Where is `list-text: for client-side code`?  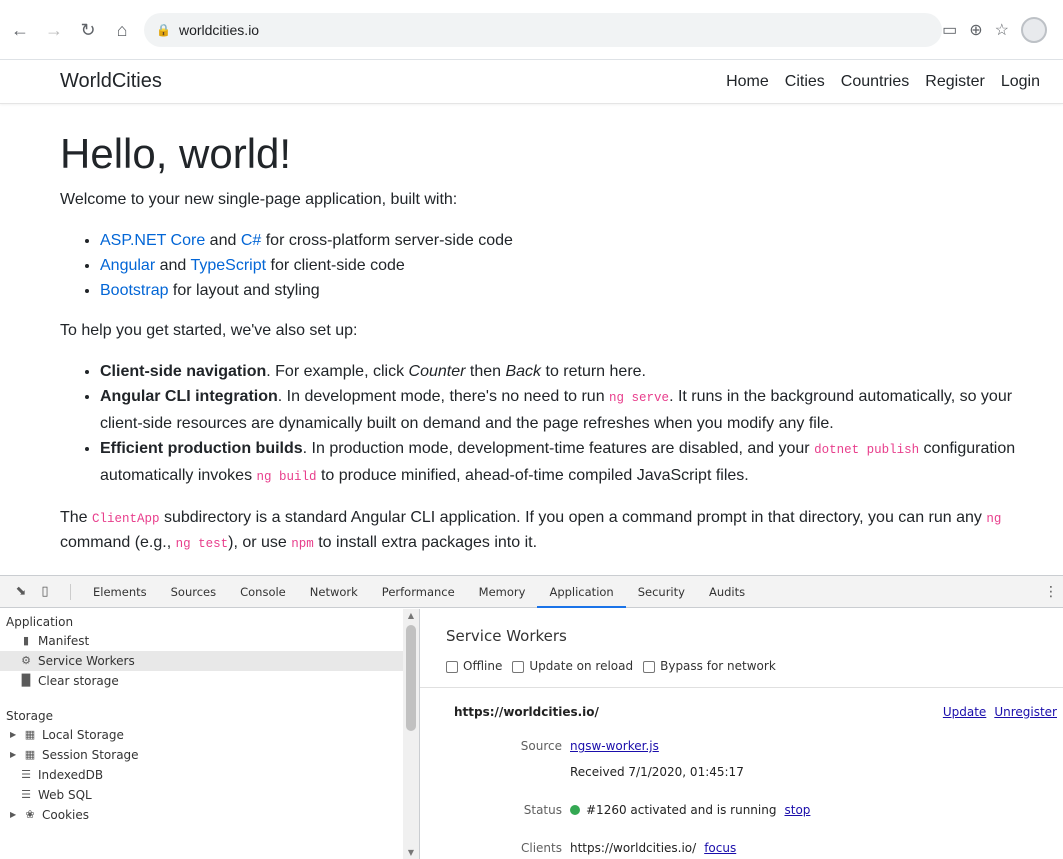 list-text: for client-side code is located at coordinates (335, 265).